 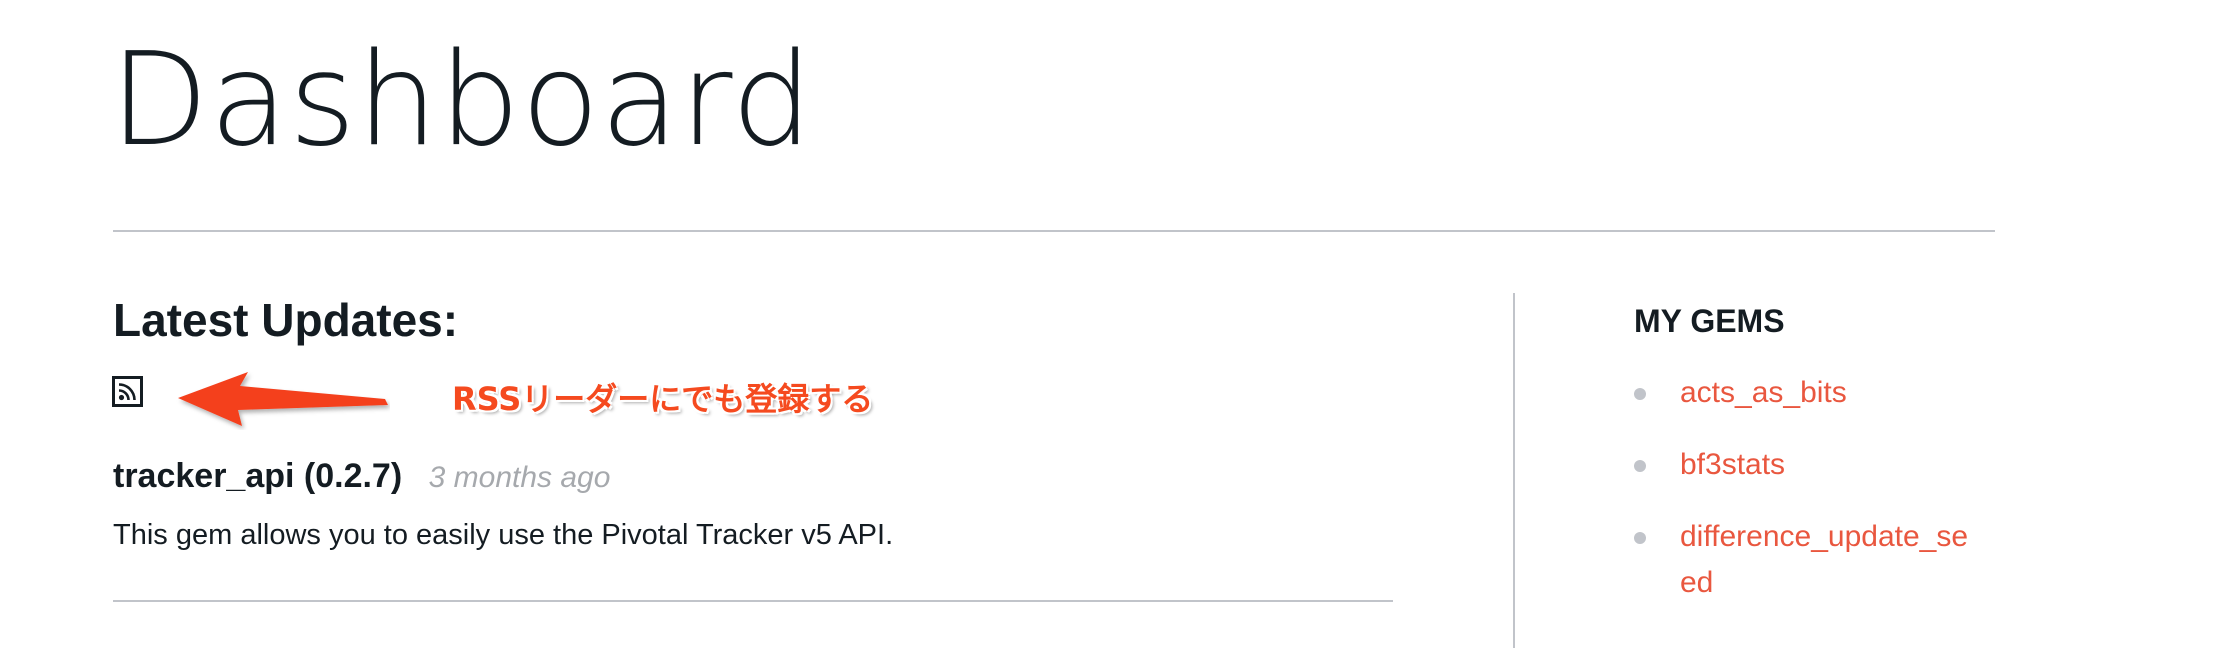 I want to click on list-item: difference_update_seed, so click(x=1814, y=560).